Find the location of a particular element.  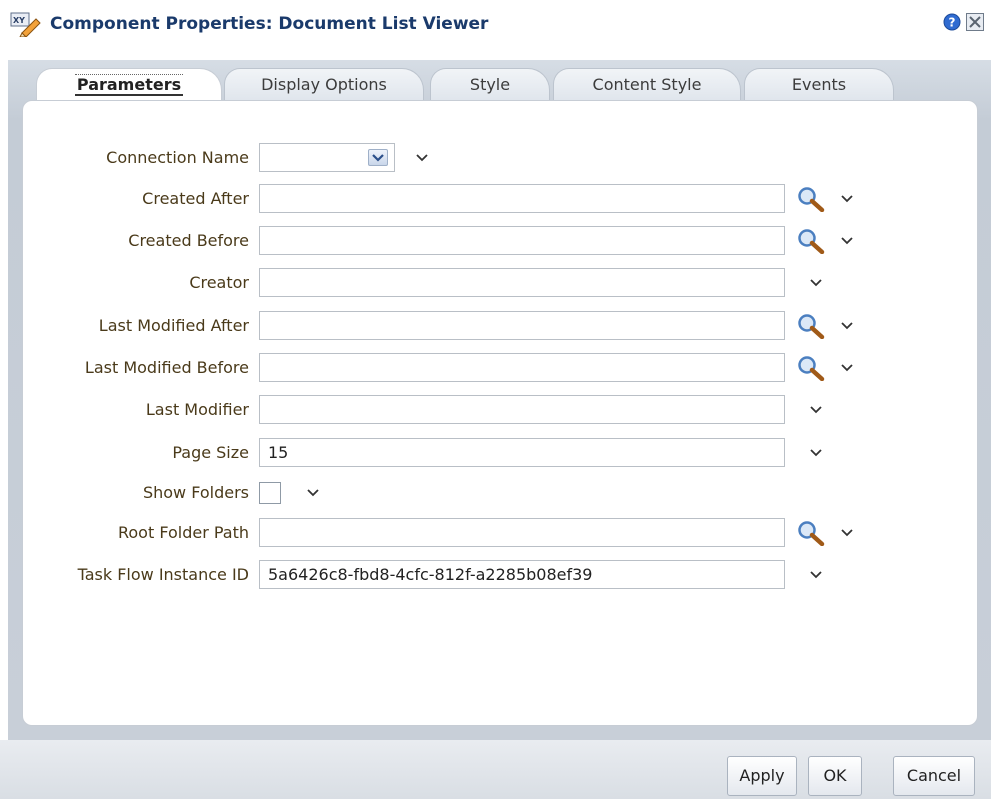

dropdown-button is located at coordinates (378, 157).